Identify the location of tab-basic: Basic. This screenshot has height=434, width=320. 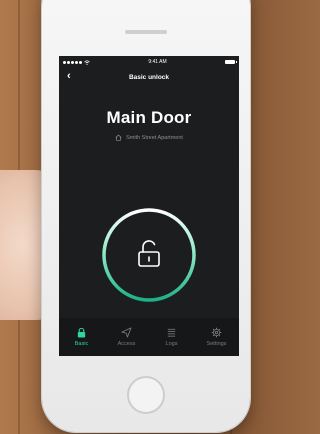
(82, 337).